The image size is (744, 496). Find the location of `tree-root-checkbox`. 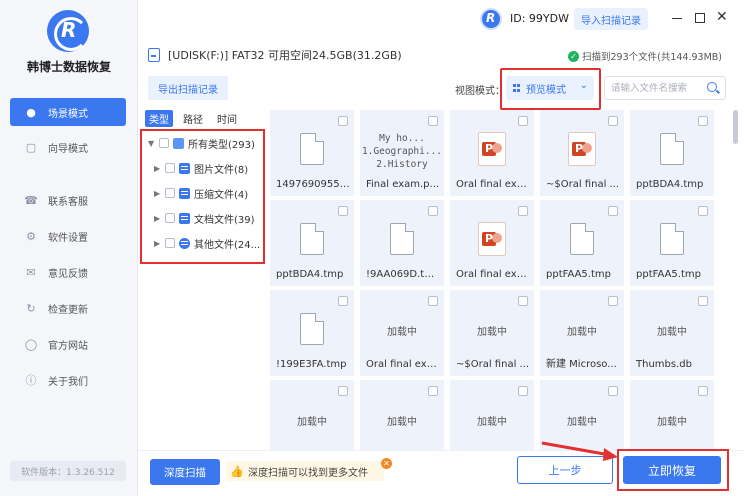

tree-root-checkbox is located at coordinates (164, 143).